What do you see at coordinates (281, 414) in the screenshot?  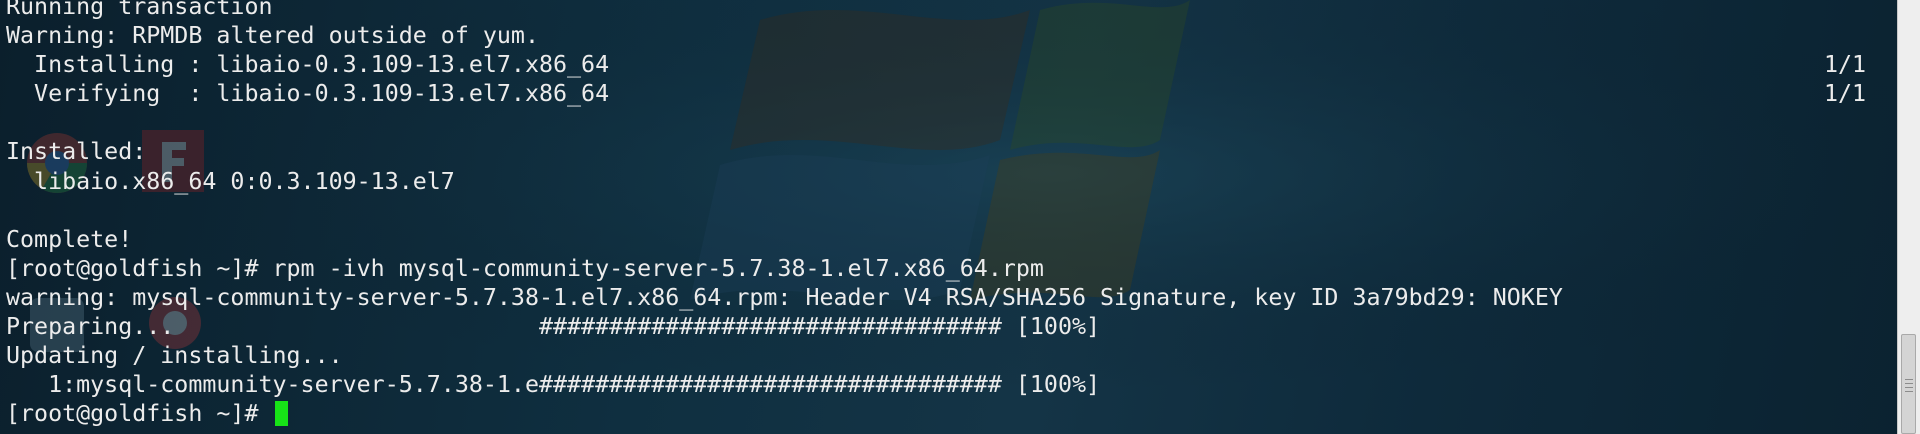 I see `terminal-cursor` at bounding box center [281, 414].